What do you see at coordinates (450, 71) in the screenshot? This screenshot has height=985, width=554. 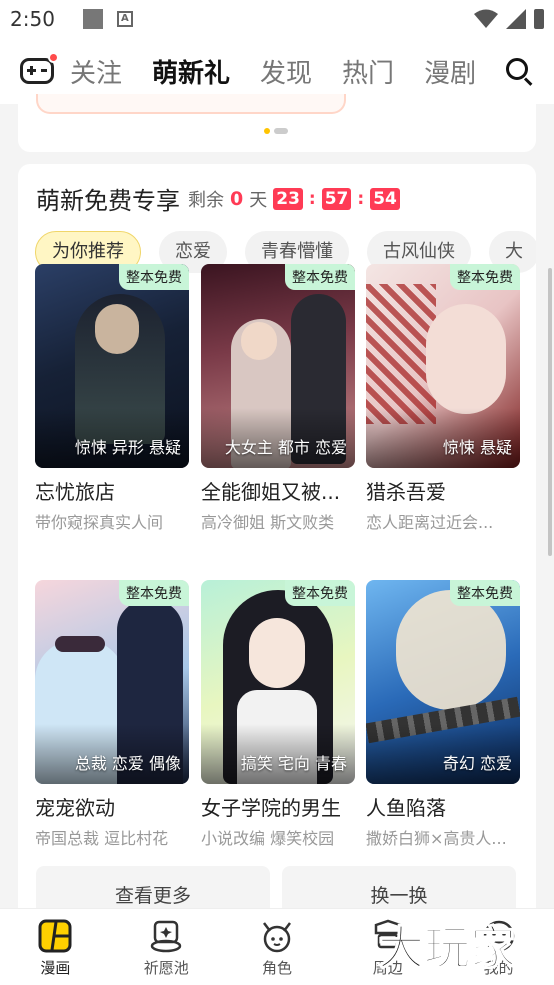 I see `tab-drama: 漫剧` at bounding box center [450, 71].